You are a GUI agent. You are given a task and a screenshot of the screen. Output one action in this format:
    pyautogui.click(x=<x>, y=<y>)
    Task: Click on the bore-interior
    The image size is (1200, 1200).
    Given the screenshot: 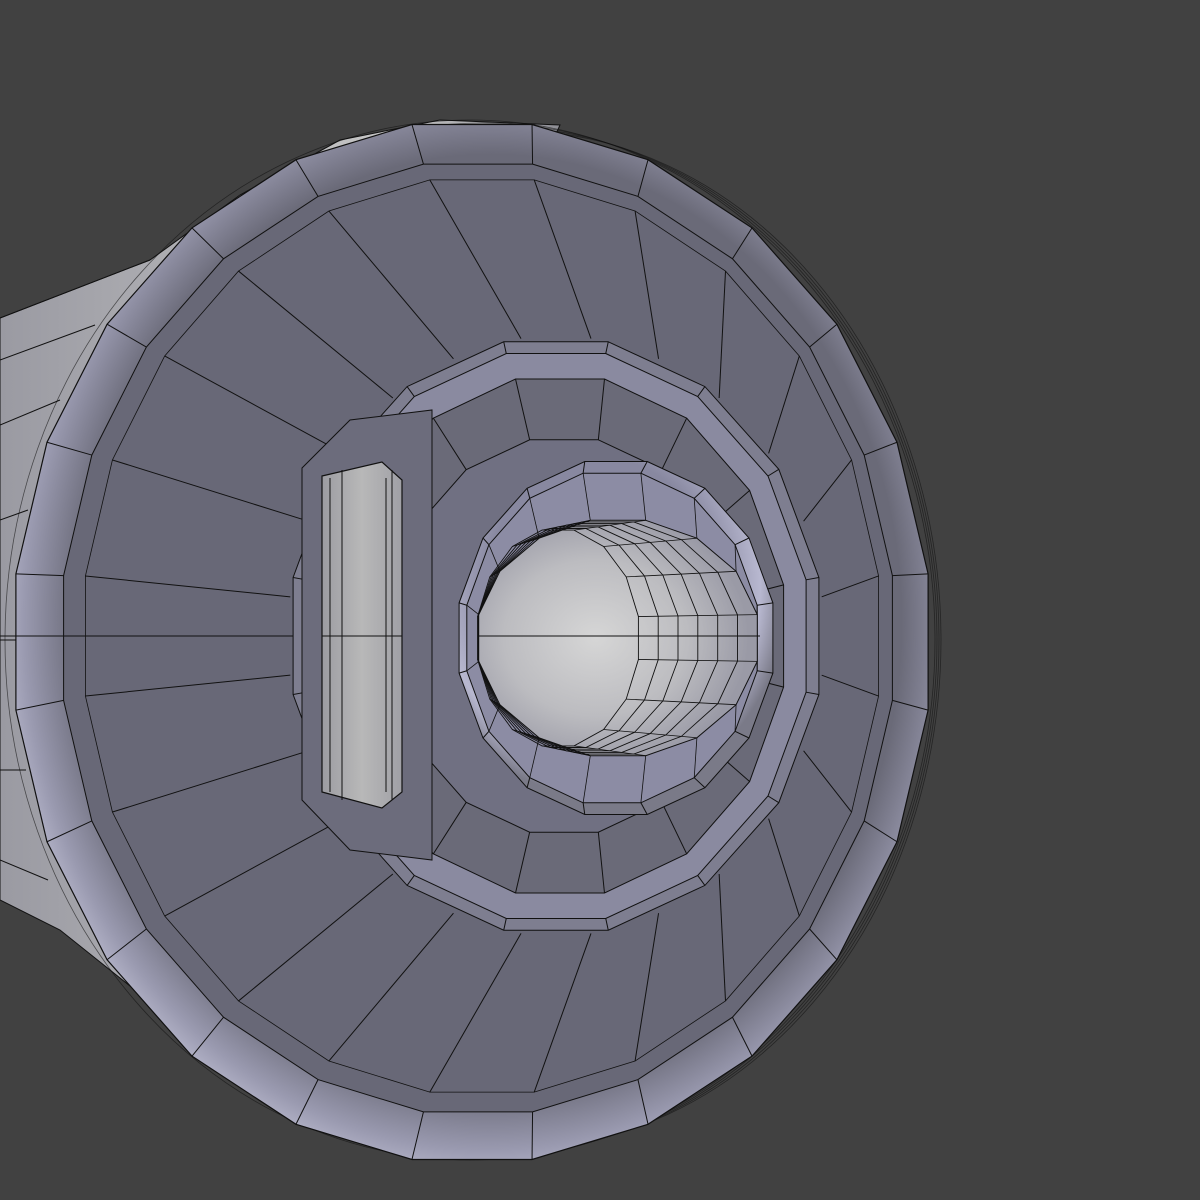 What is the action you would take?
    pyautogui.click(x=618, y=638)
    